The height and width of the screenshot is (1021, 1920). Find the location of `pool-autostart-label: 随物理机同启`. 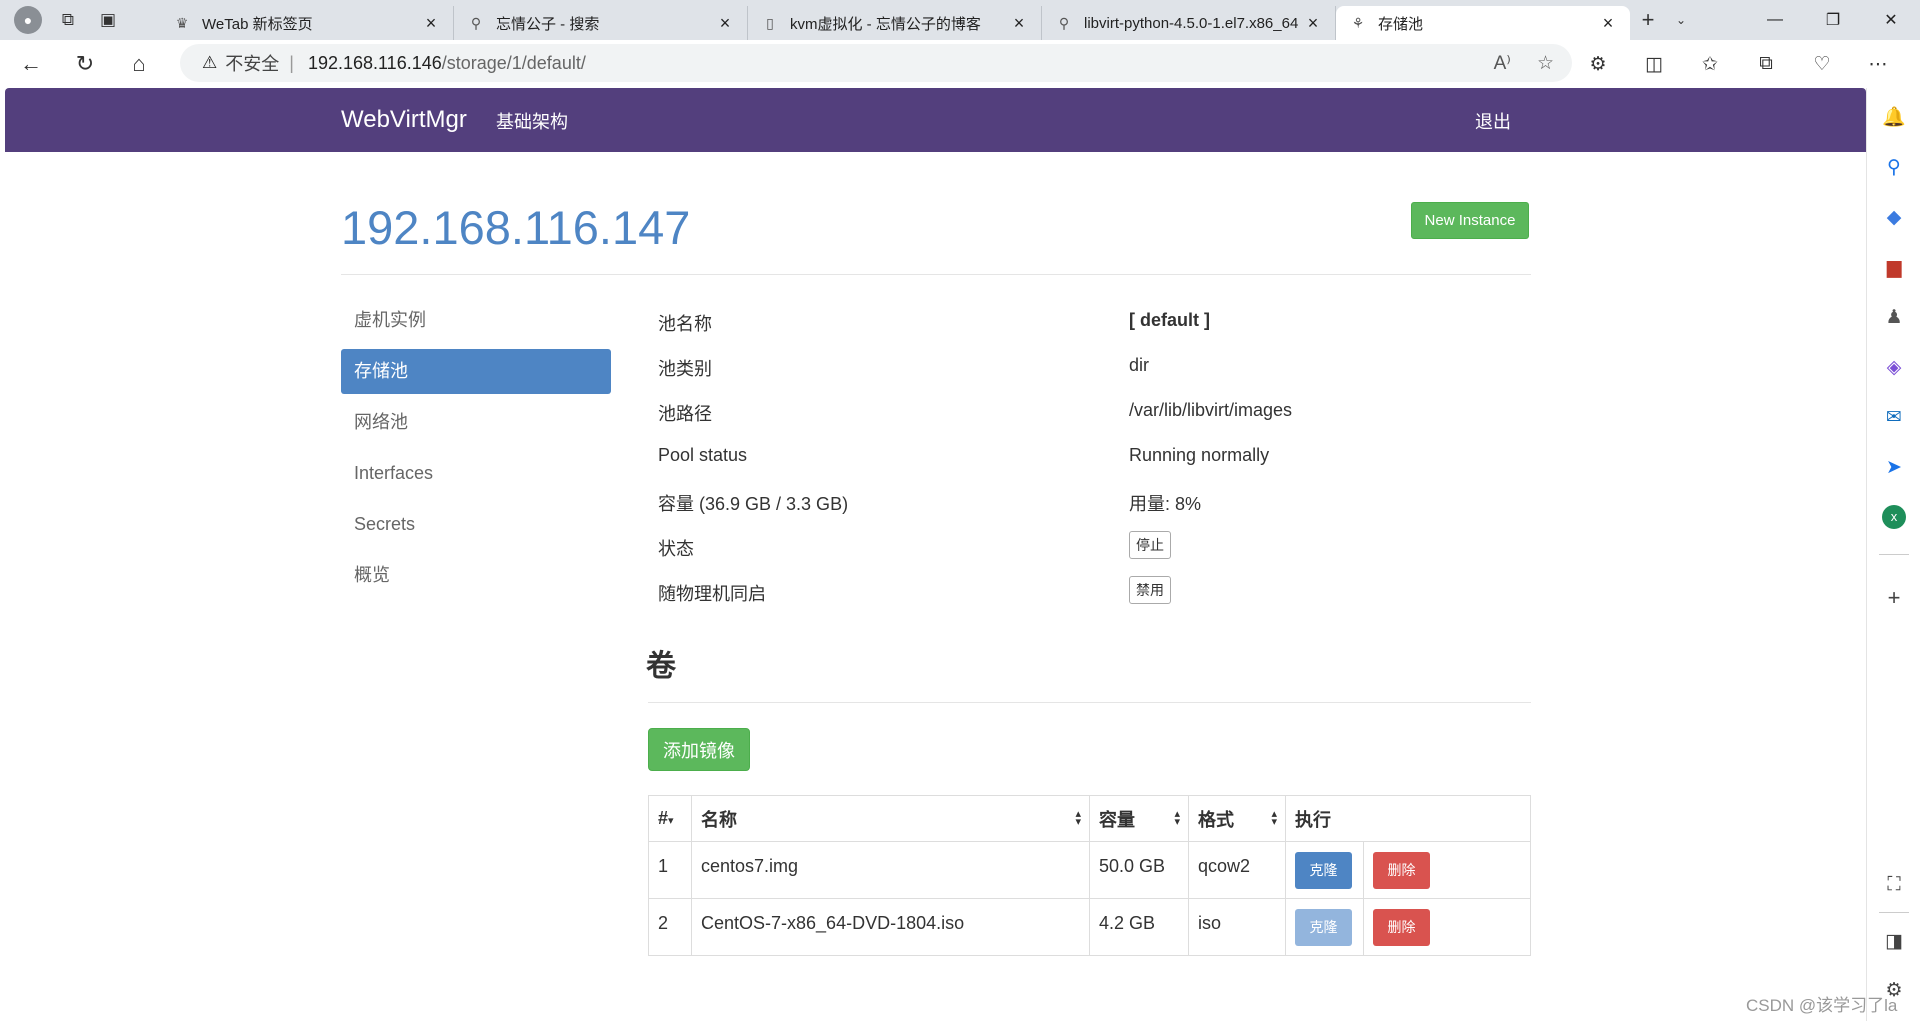

pool-autostart-label: 随物理机同启 is located at coordinates (712, 594).